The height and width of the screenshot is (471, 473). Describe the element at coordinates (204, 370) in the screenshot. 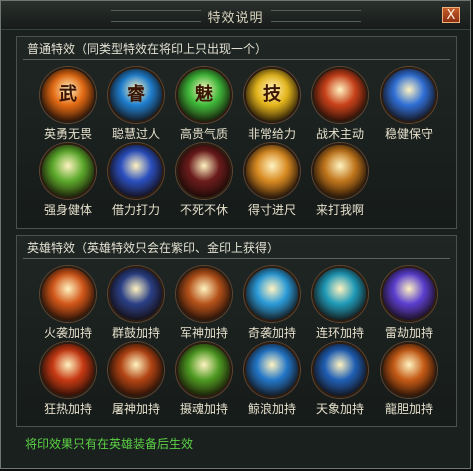

I see `green-skull-icon` at that location.